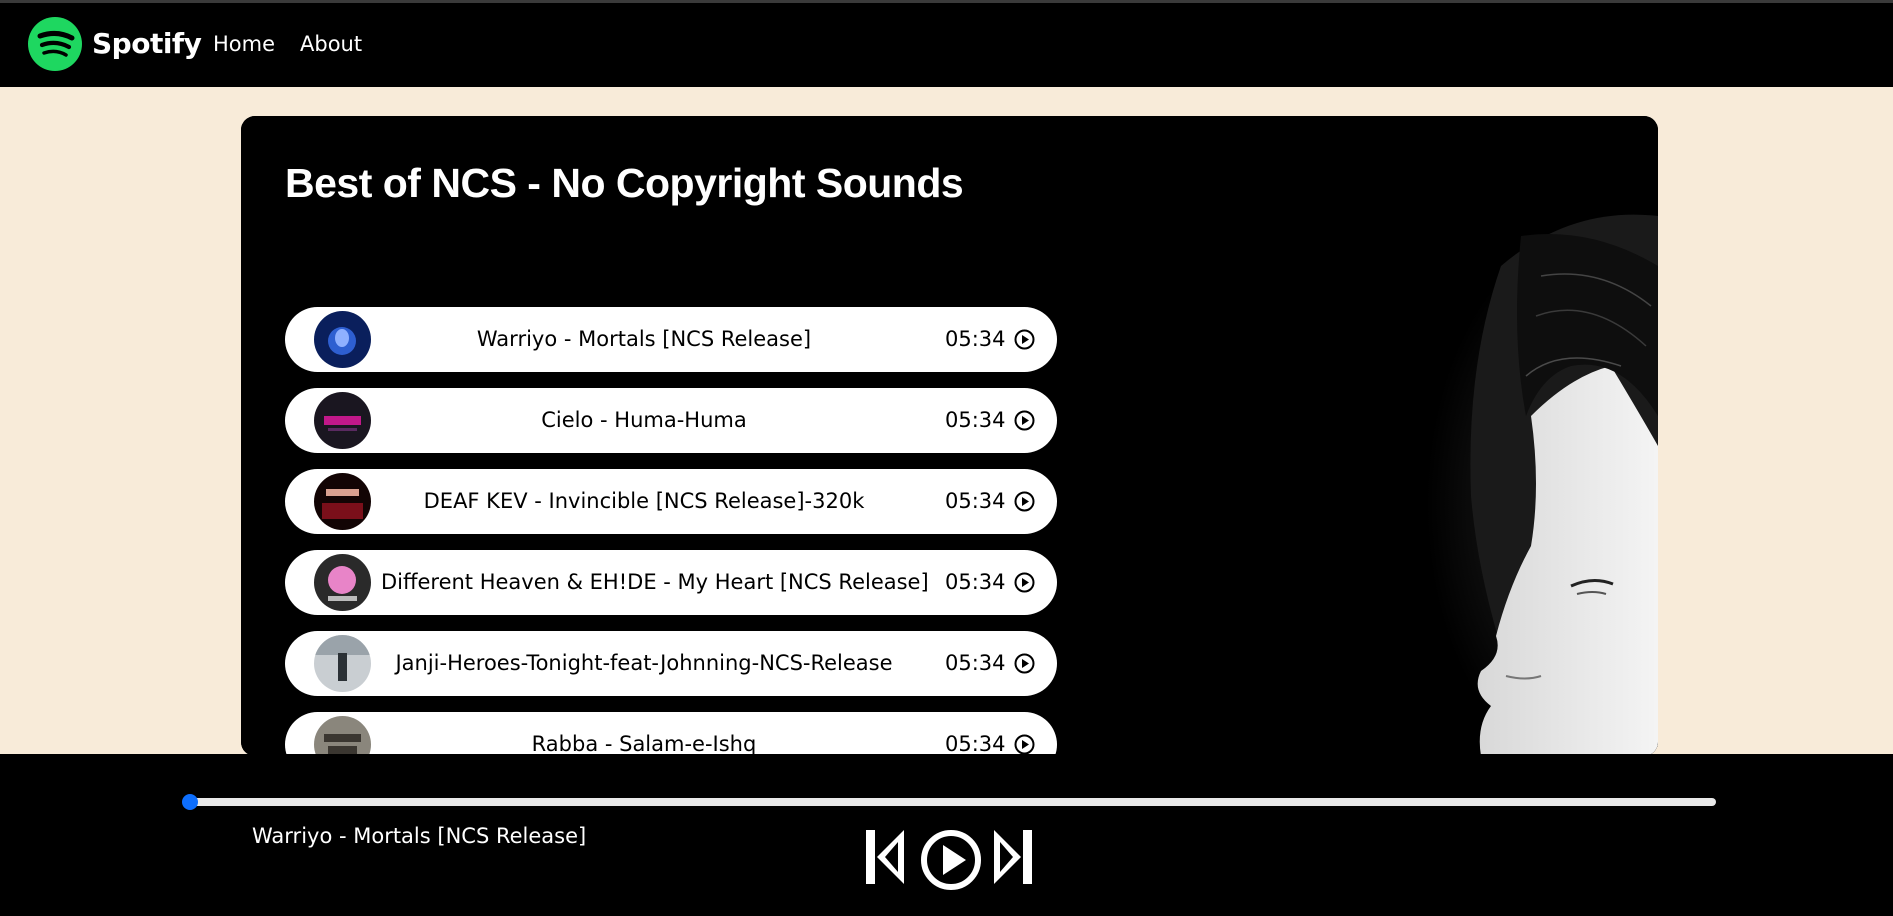 The width and height of the screenshot is (1893, 916). I want to click on skip-back-icon, so click(885, 857).